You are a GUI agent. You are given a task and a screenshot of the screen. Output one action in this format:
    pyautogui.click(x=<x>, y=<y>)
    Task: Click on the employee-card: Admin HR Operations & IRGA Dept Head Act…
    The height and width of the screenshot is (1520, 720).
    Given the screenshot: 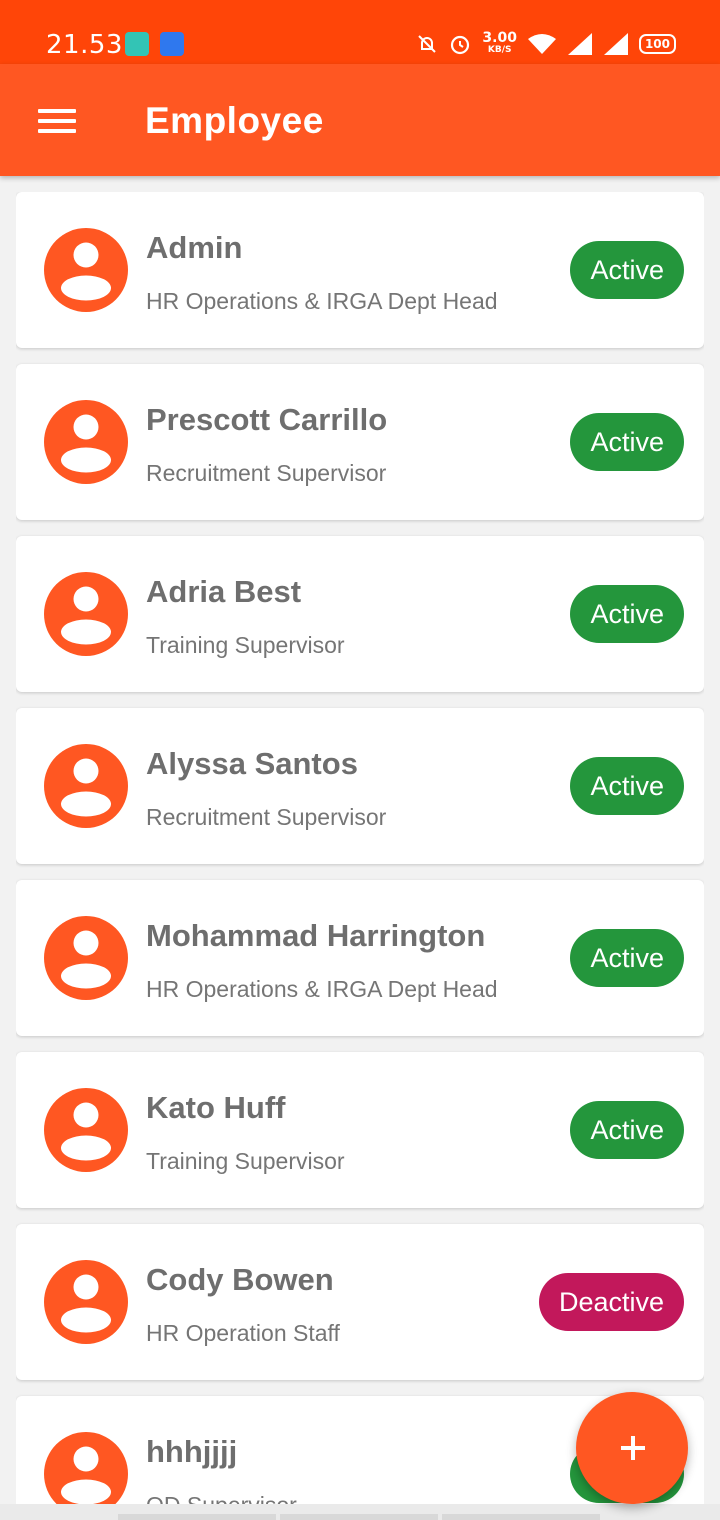 What is the action you would take?
    pyautogui.click(x=360, y=270)
    